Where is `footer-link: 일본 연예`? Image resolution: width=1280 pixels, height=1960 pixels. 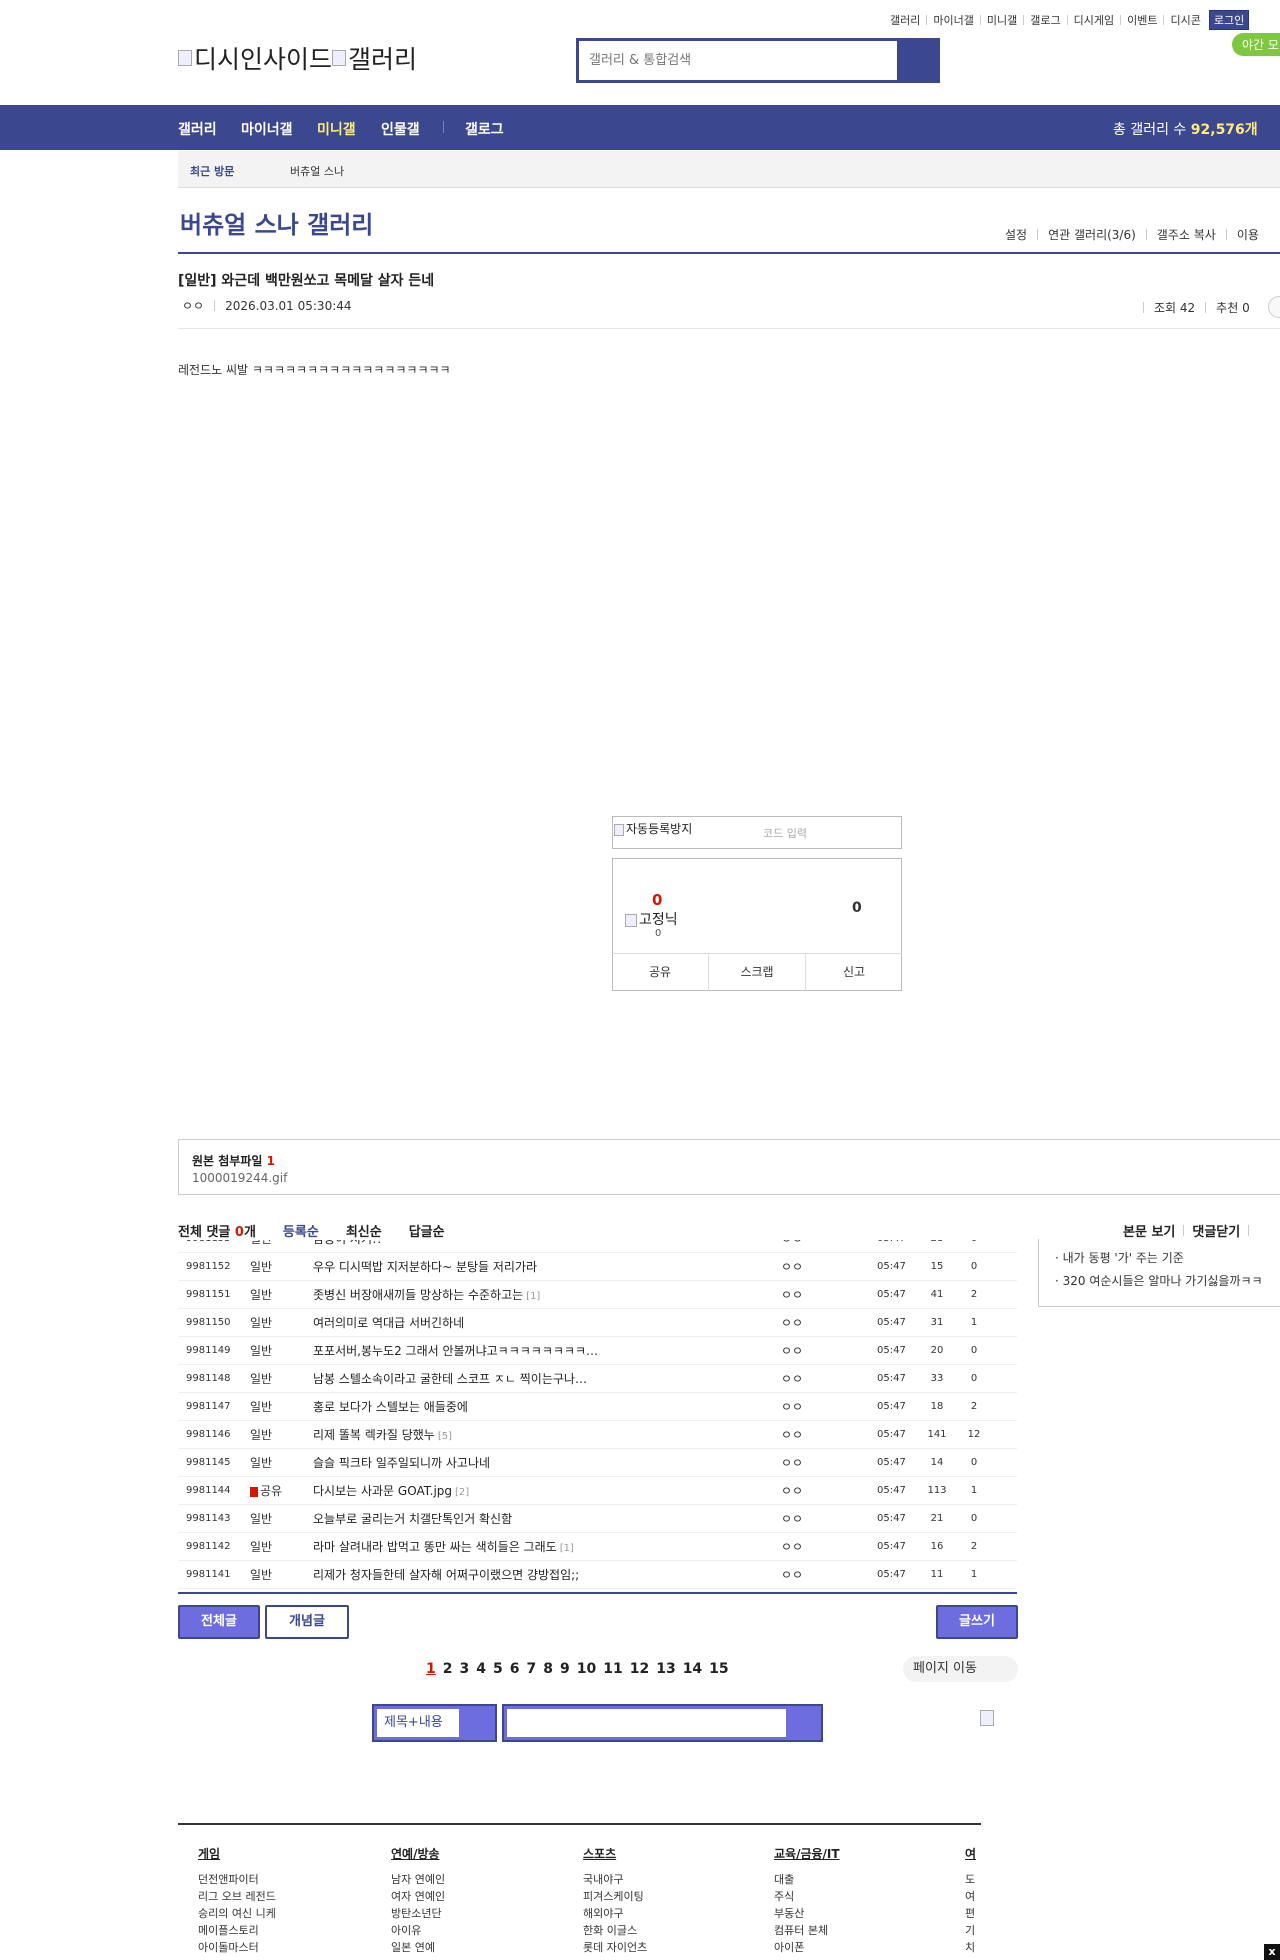 footer-link: 일본 연예 is located at coordinates (476, 1947).